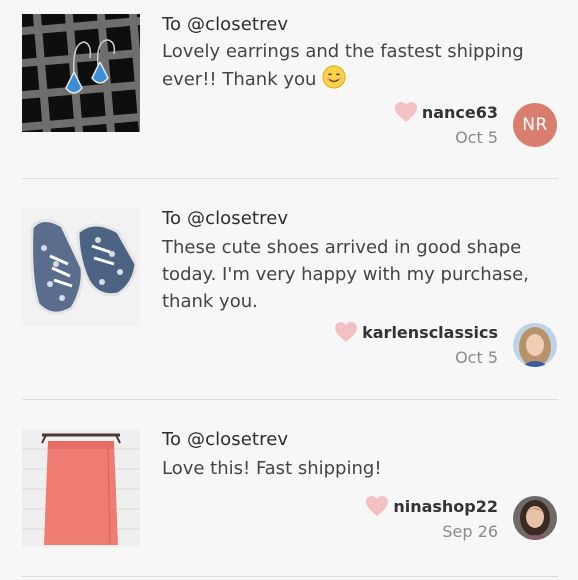 This screenshot has height=580, width=578. What do you see at coordinates (430, 332) in the screenshot?
I see `review-username: karlensclassics` at bounding box center [430, 332].